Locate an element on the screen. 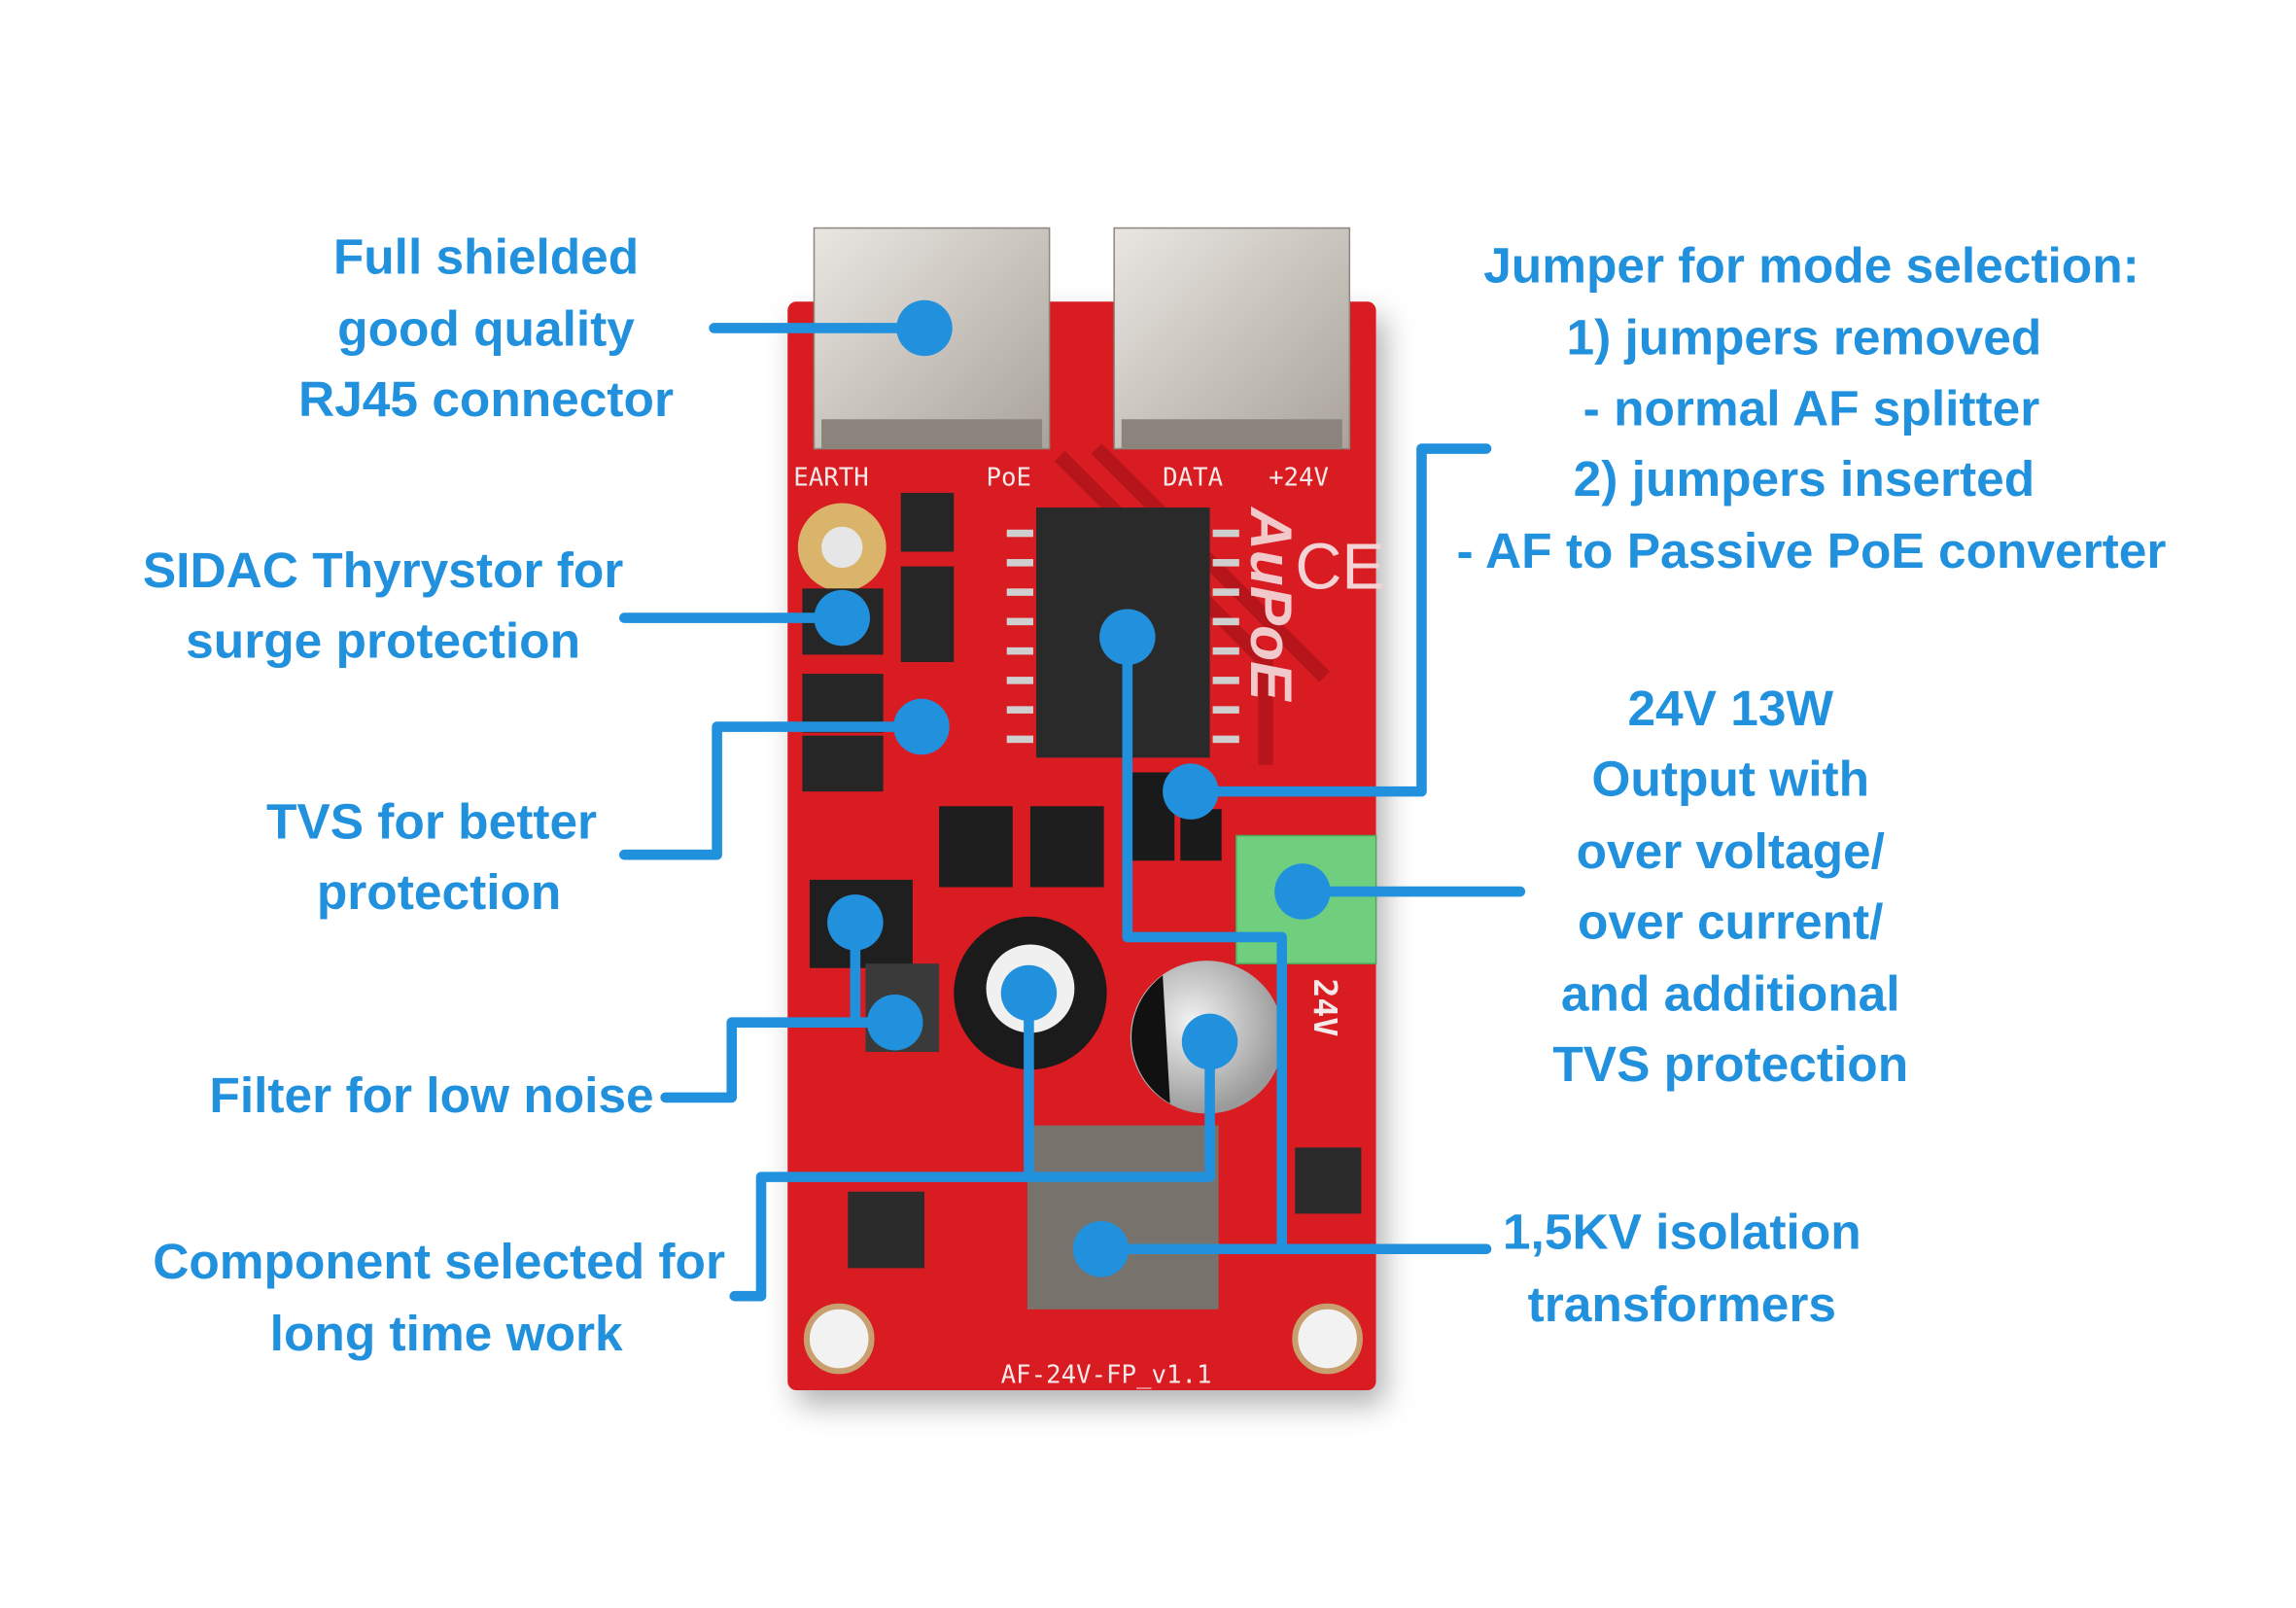  callout-line: 1) jumpers removed is located at coordinates (1803, 337).